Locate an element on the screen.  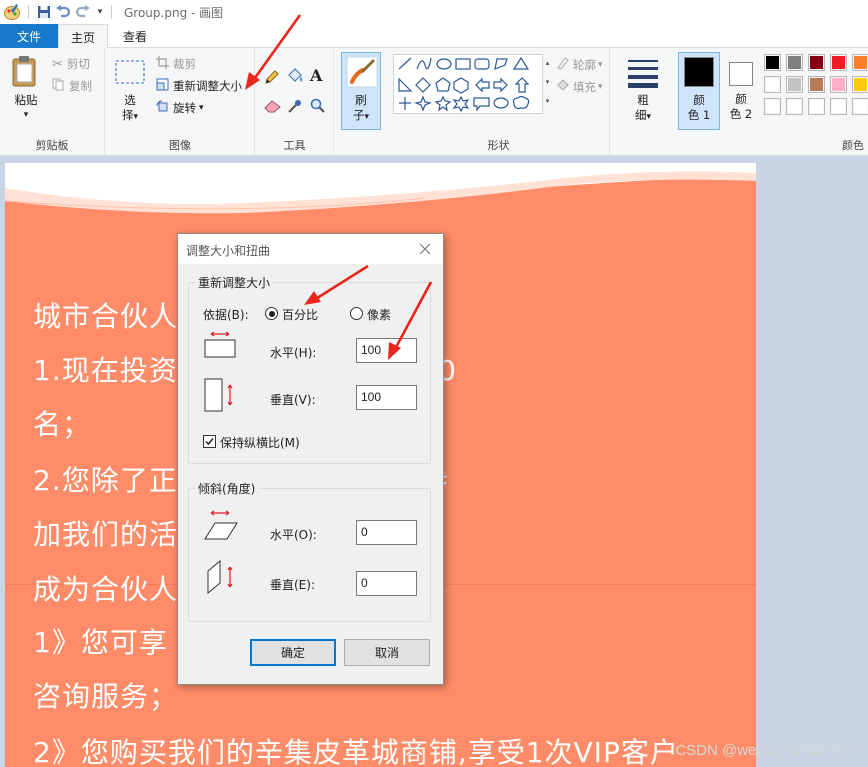
color2-button: 颜 色 2 is located at coordinates (741, 91).